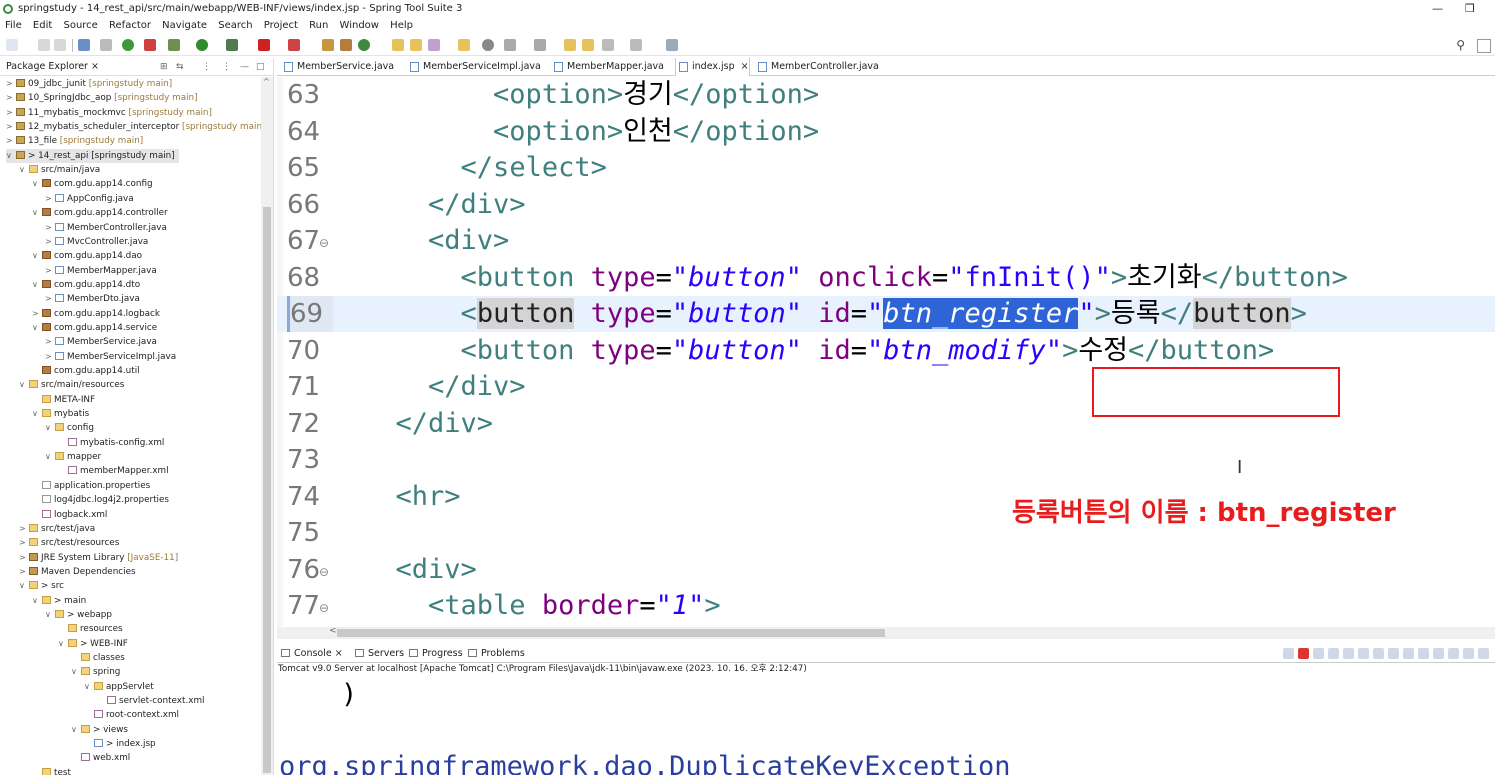 Image resolution: width=1495 pixels, height=775 pixels. I want to click on pin-icon, so click(1288, 653).